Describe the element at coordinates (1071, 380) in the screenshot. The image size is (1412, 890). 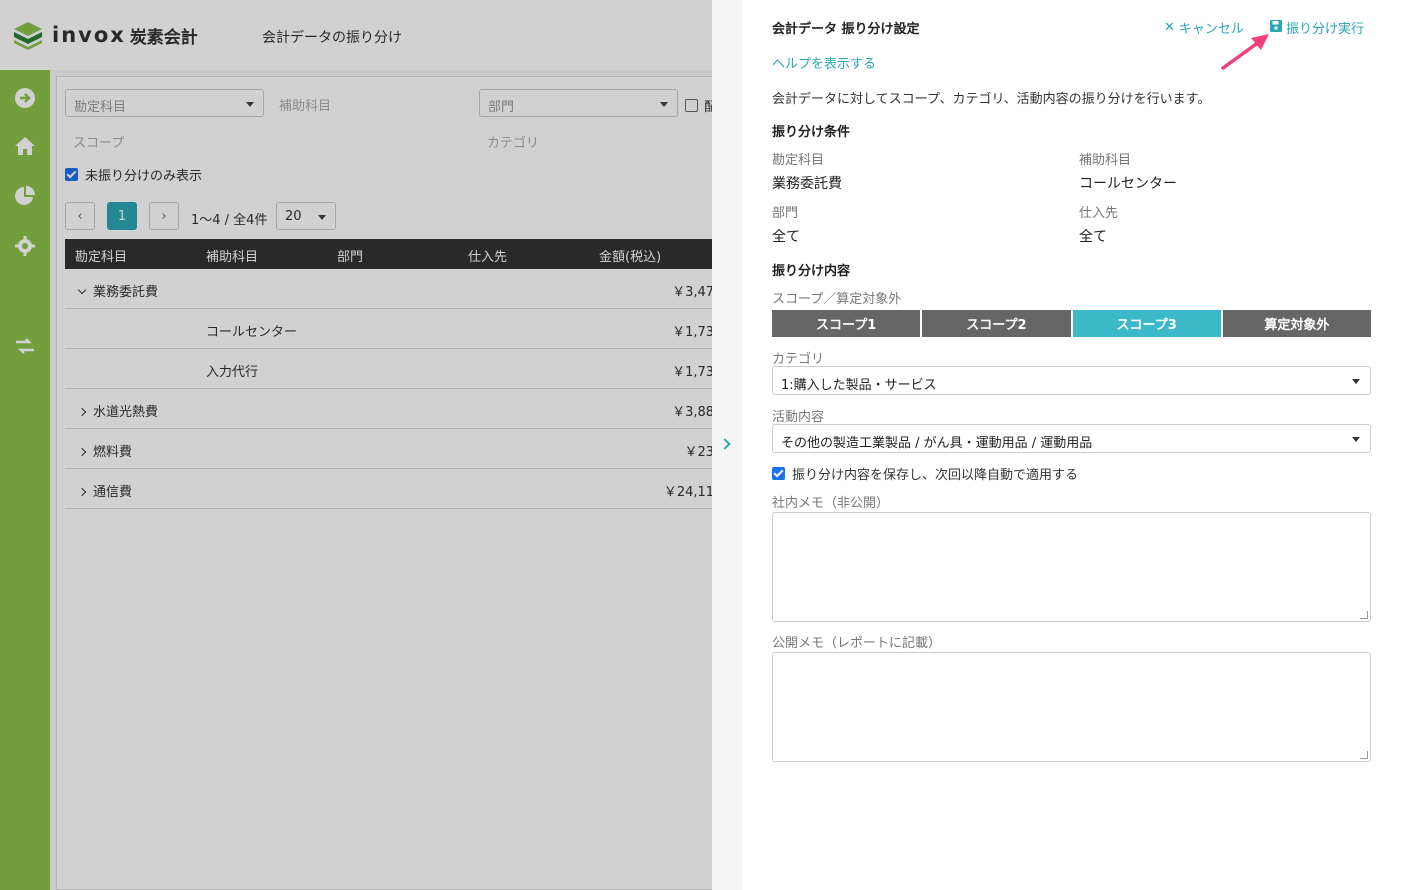
I see `category-select: 1:購入した製品・サービス` at that location.